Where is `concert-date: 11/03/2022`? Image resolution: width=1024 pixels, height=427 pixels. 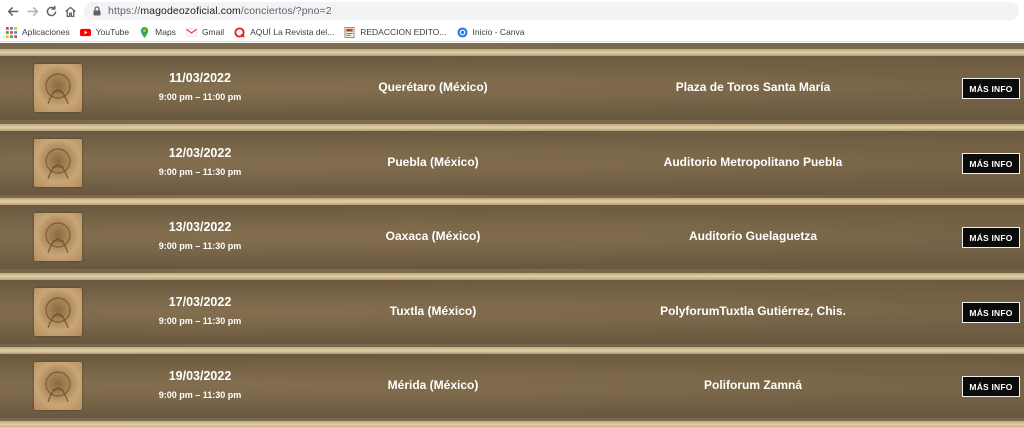
concert-date: 11/03/2022 is located at coordinates (200, 78).